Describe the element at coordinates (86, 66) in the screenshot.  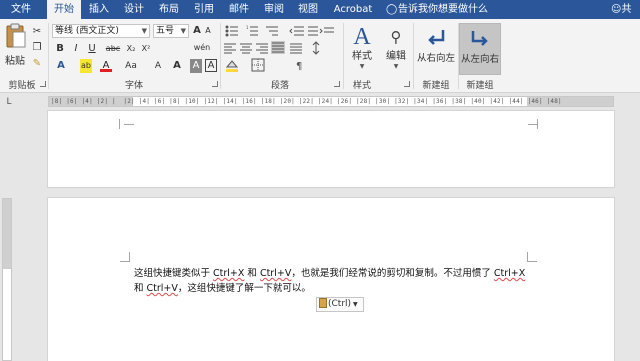
I see `highlight-icon: ab` at that location.